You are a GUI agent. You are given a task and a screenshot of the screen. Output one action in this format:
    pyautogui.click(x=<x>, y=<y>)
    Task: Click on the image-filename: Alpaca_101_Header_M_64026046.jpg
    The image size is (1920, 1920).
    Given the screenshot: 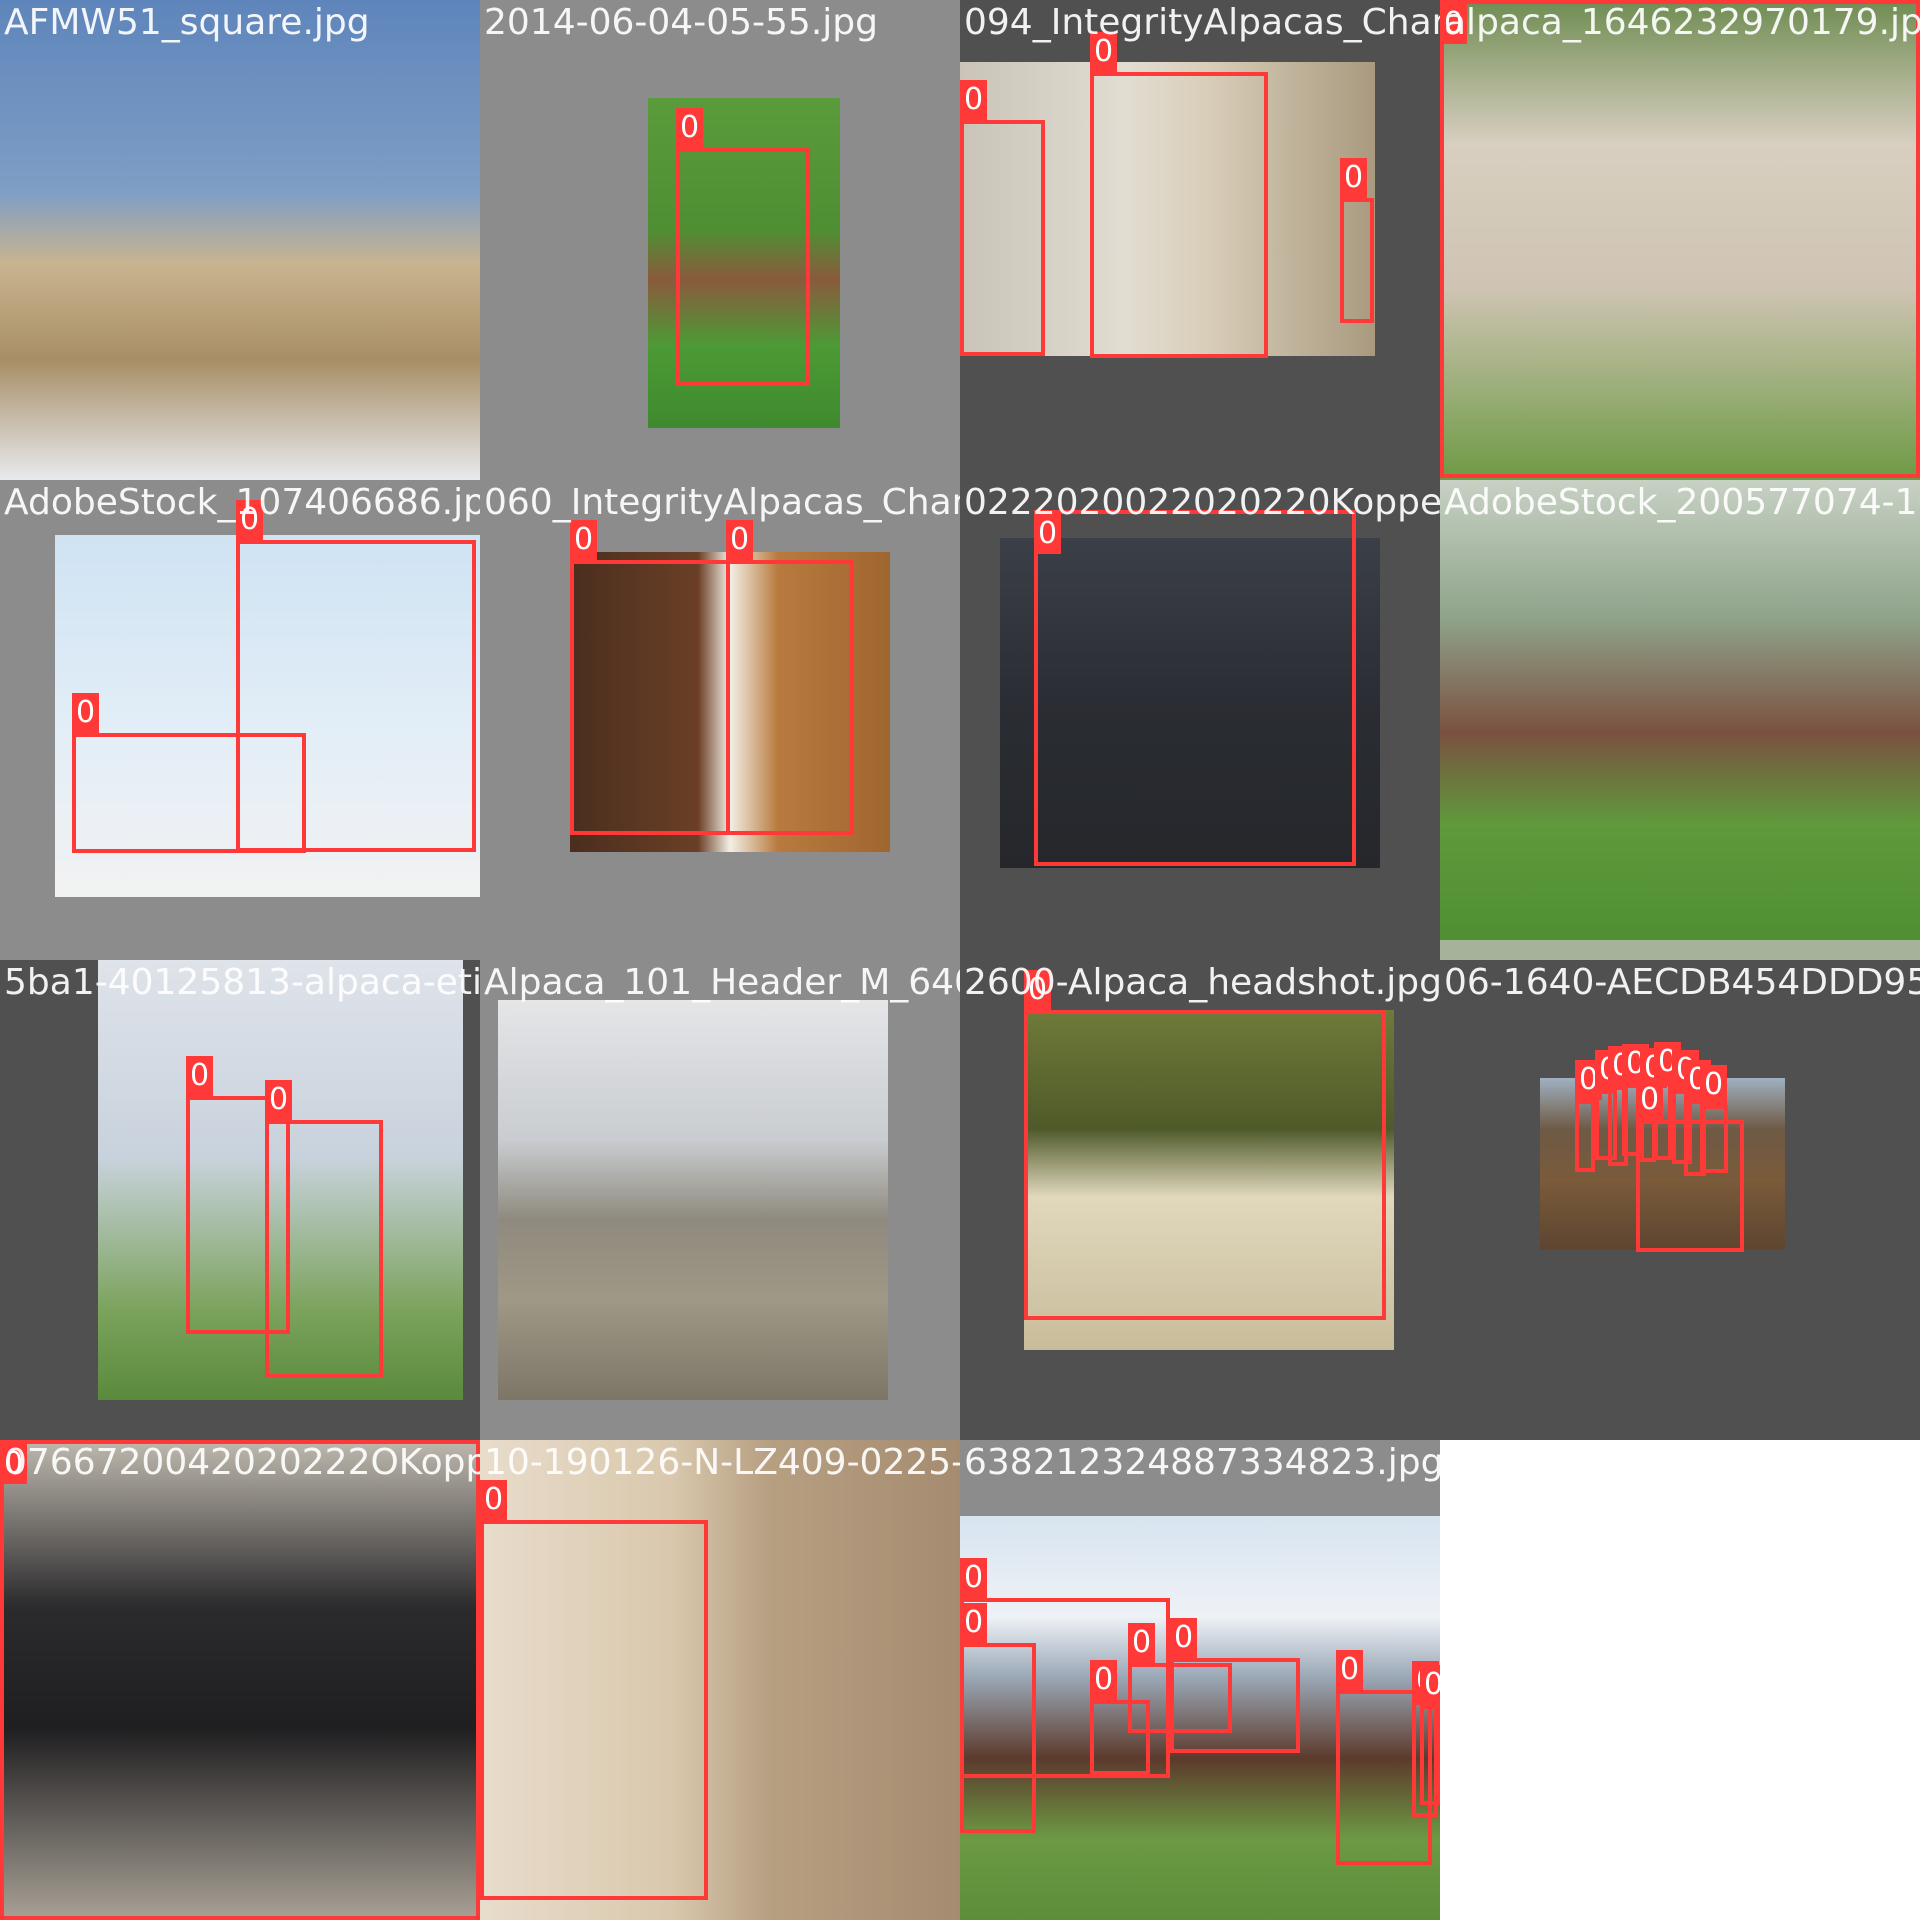 What is the action you would take?
    pyautogui.click(x=722, y=982)
    